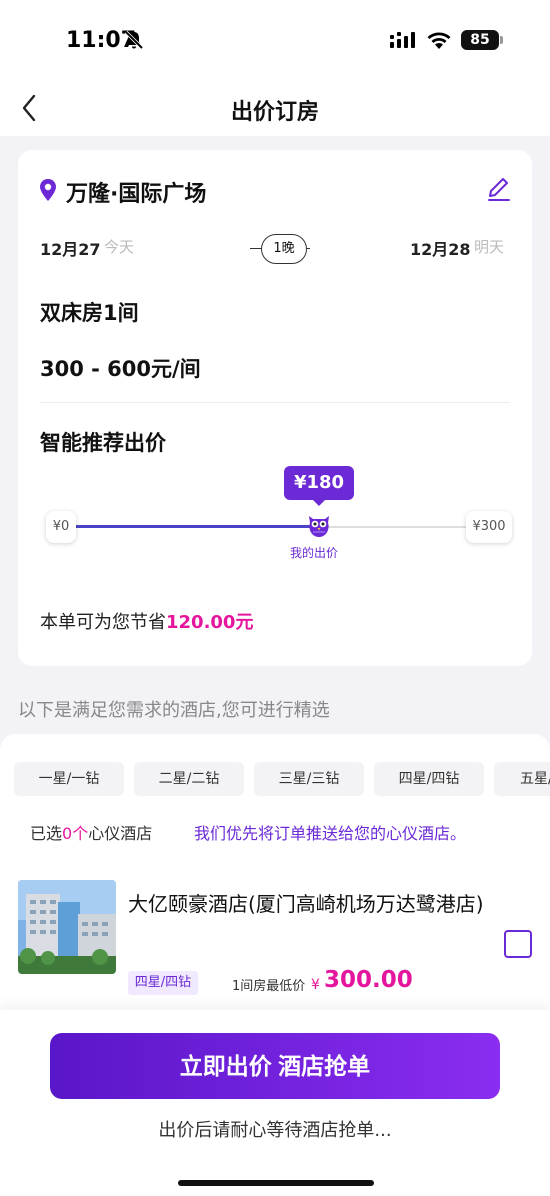 This screenshot has height=1196, width=550. What do you see at coordinates (163, 983) in the screenshot?
I see `hotel-star-badge: 四星/四钻` at bounding box center [163, 983].